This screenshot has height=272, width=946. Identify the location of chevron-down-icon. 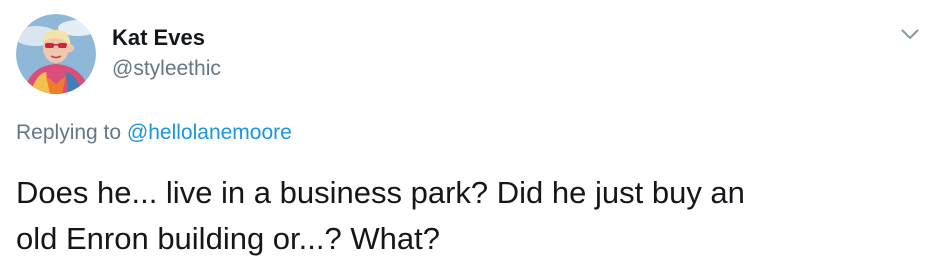
(910, 34).